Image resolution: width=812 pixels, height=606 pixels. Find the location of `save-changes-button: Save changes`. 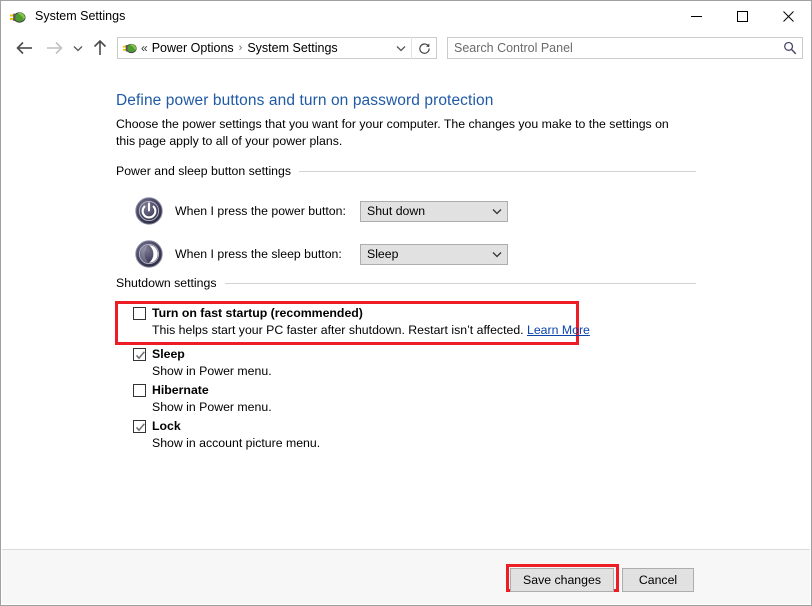

save-changes-button: Save changes is located at coordinates (562, 580).